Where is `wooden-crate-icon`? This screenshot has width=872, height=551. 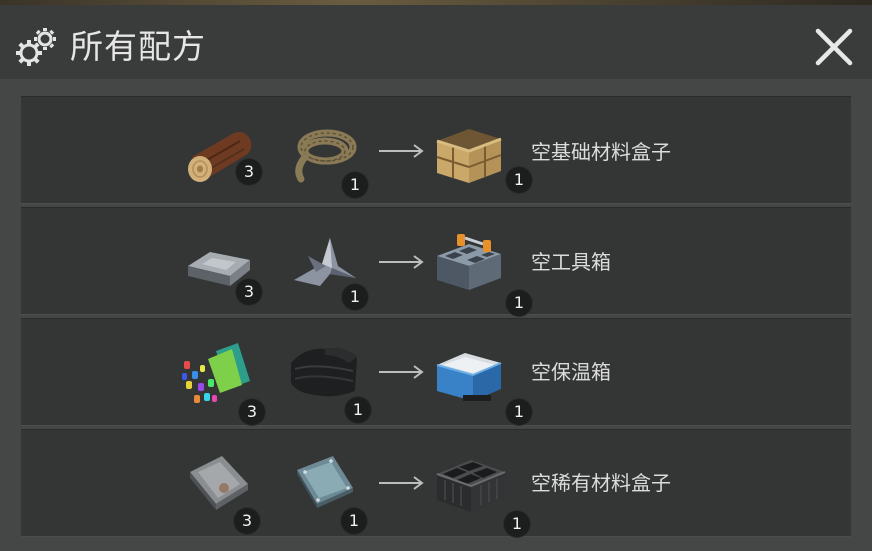 wooden-crate-icon is located at coordinates (469, 156).